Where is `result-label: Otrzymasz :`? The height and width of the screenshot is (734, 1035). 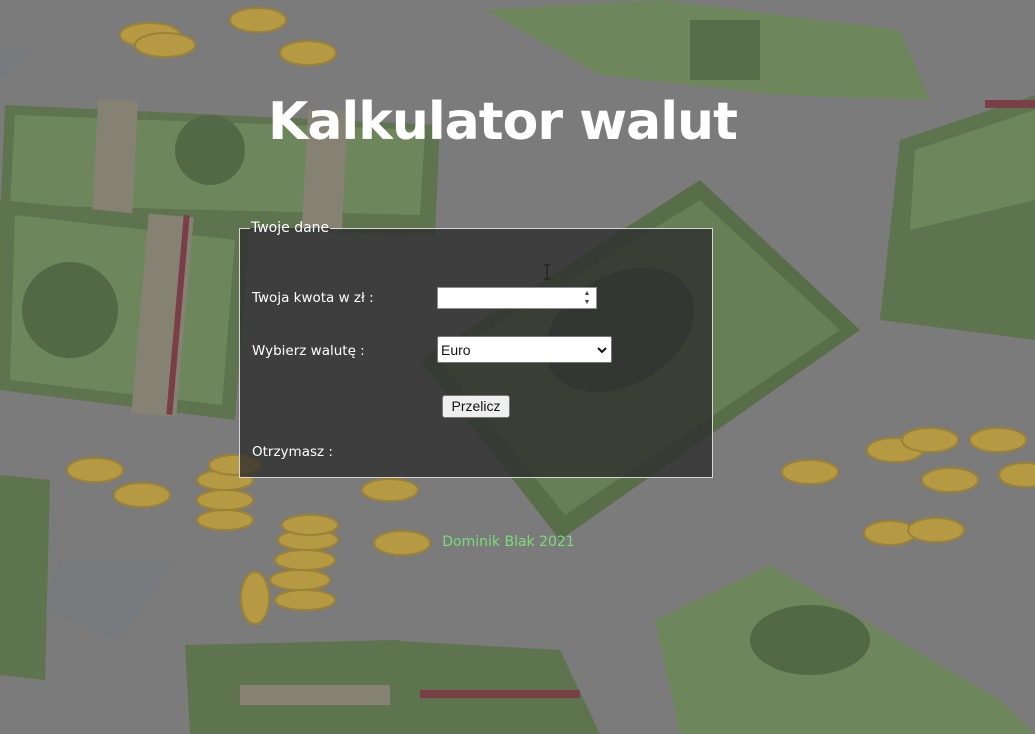 result-label: Otrzymasz : is located at coordinates (292, 452).